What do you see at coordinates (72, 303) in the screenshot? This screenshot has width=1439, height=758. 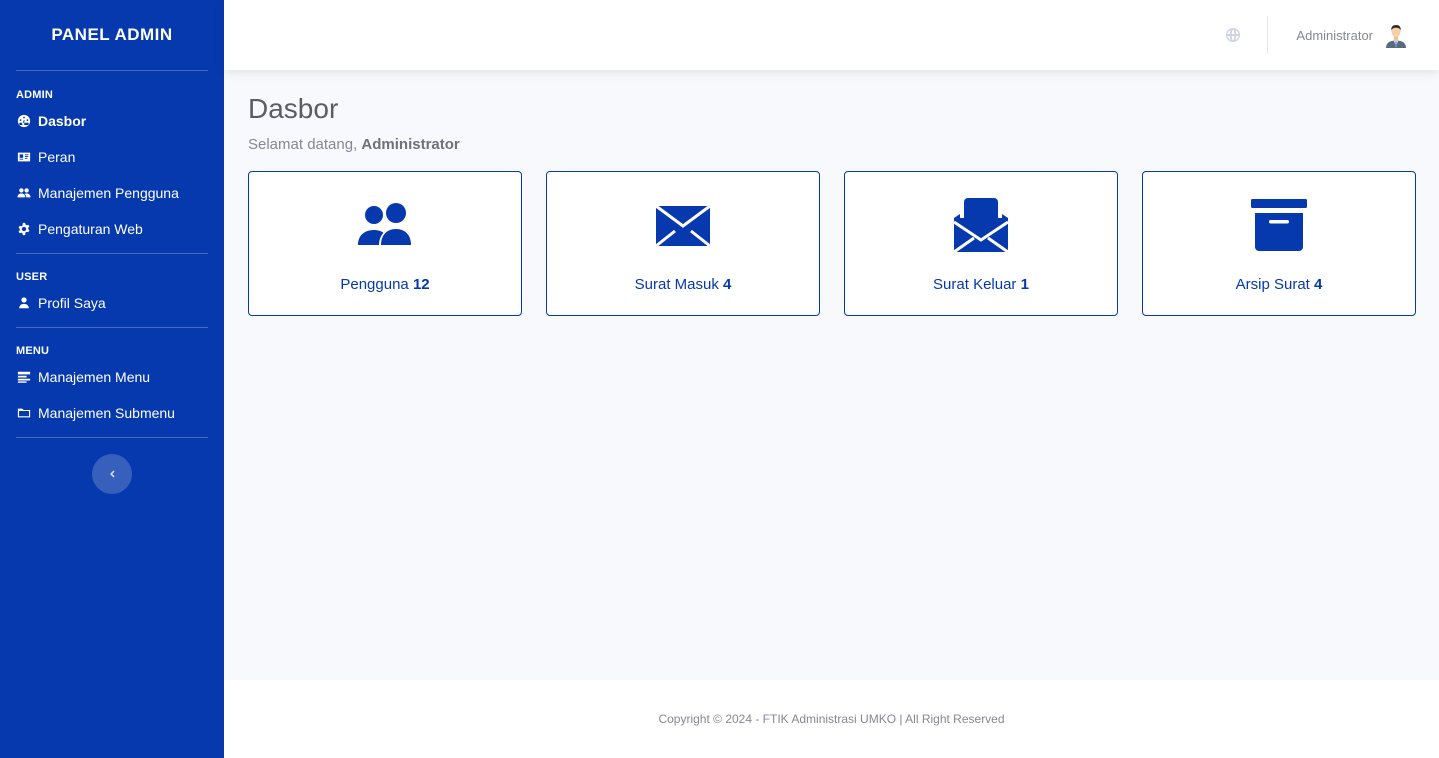 I see `sidebar-item-label: Profil Saya` at bounding box center [72, 303].